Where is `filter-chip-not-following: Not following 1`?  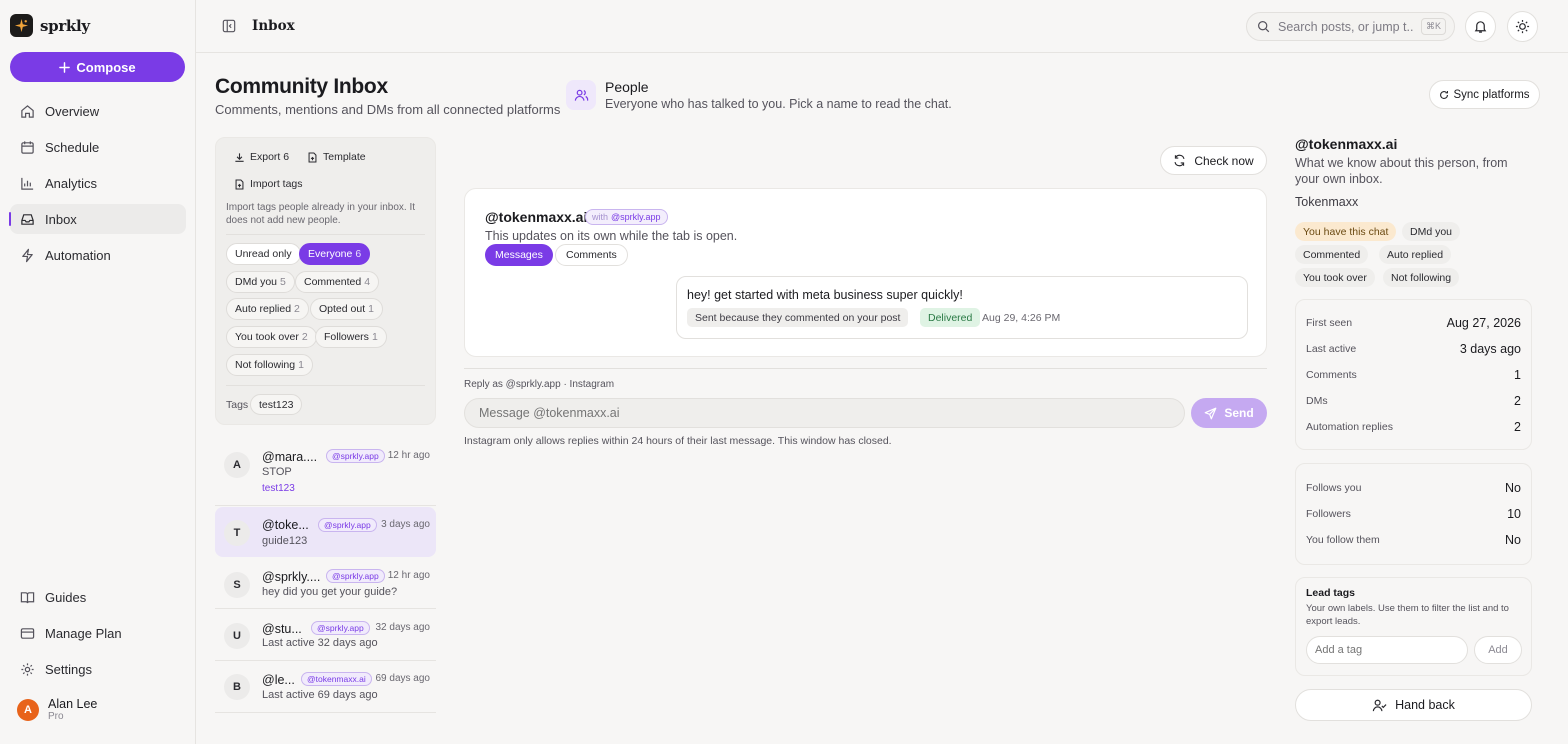 filter-chip-not-following: Not following 1 is located at coordinates (269, 365).